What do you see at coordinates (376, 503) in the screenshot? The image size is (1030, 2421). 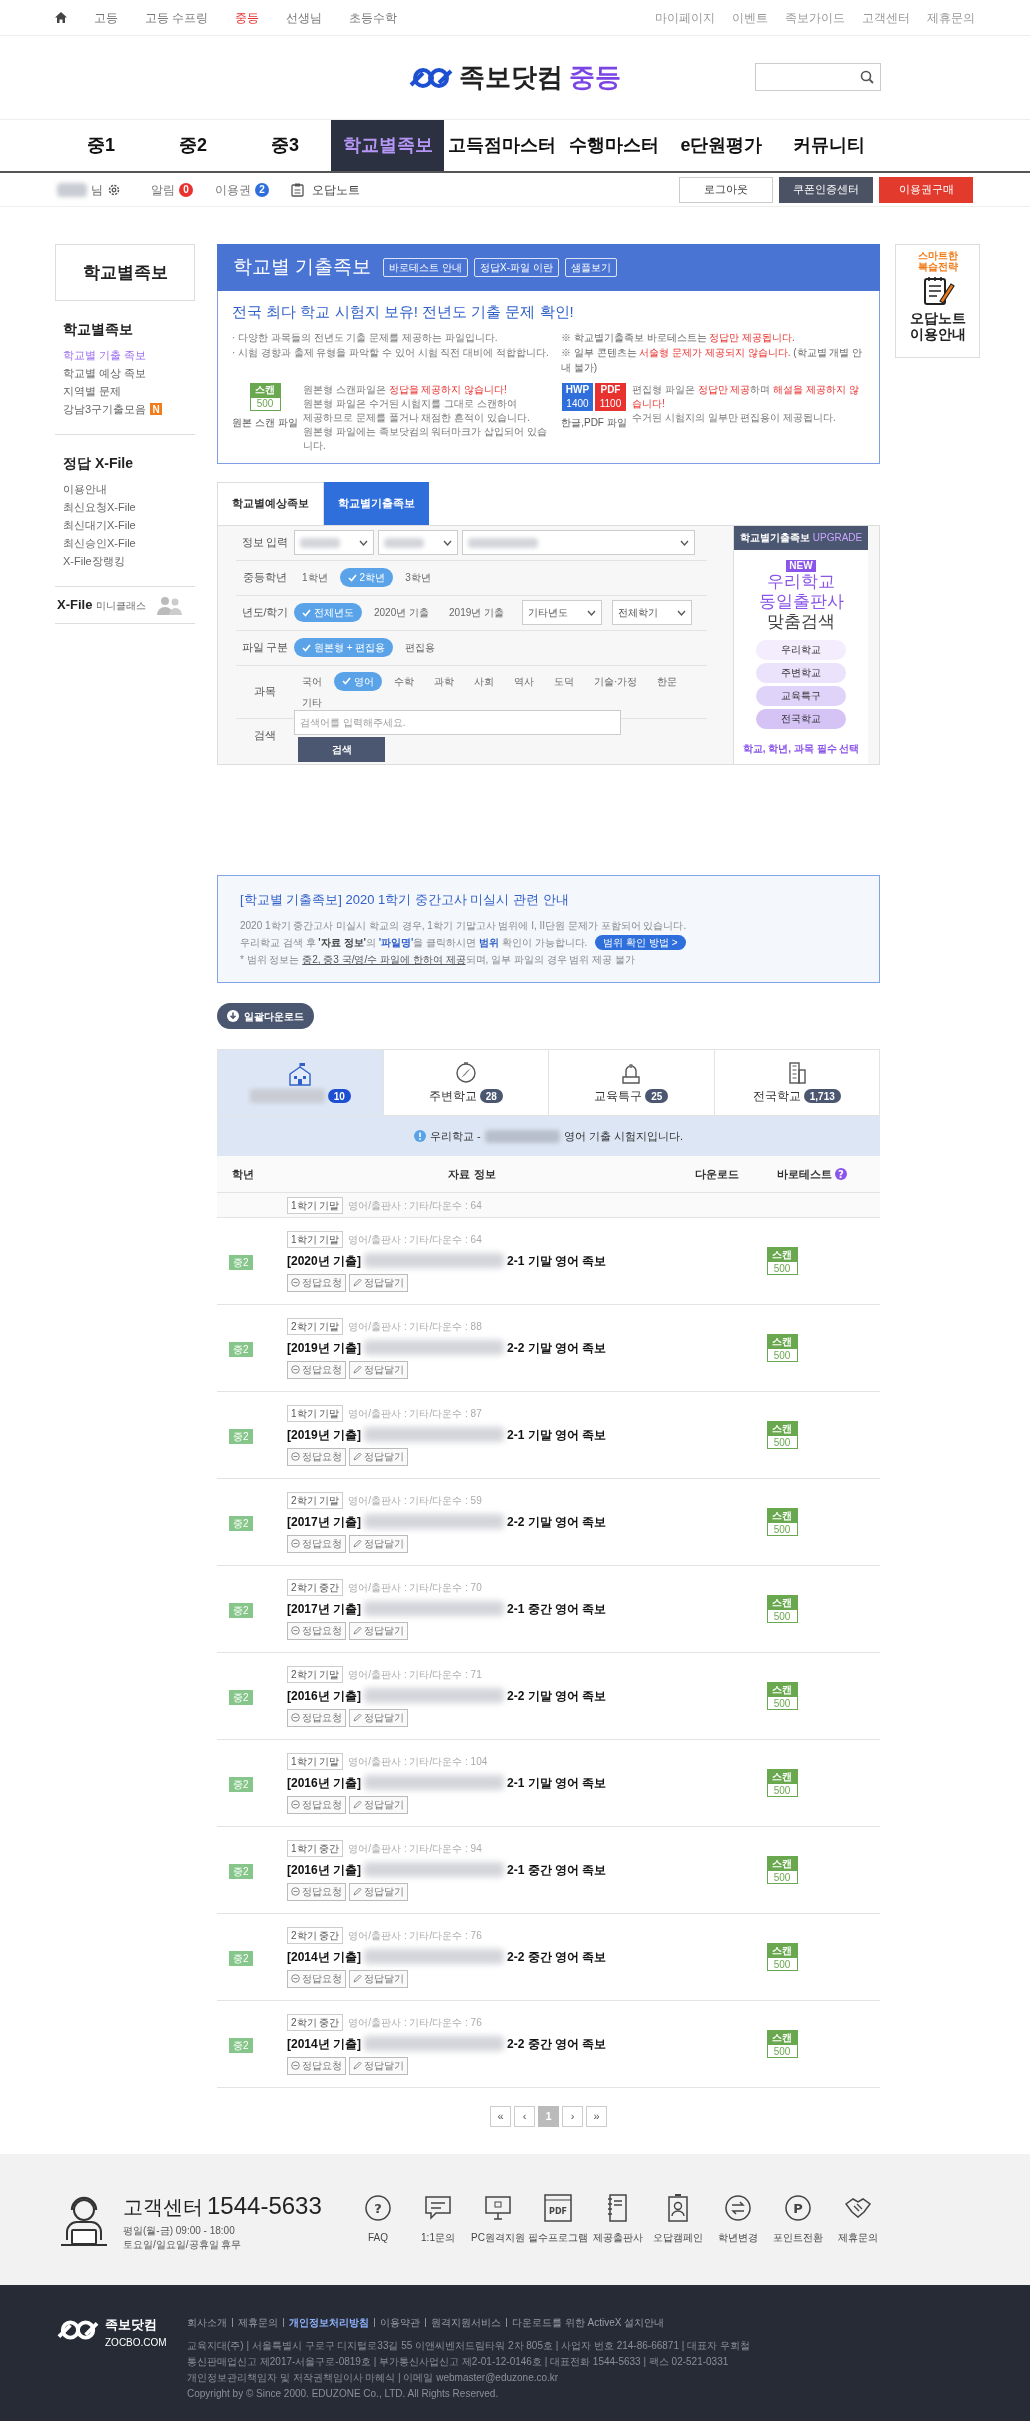 I see `filter-tab: 학교별기출족보` at bounding box center [376, 503].